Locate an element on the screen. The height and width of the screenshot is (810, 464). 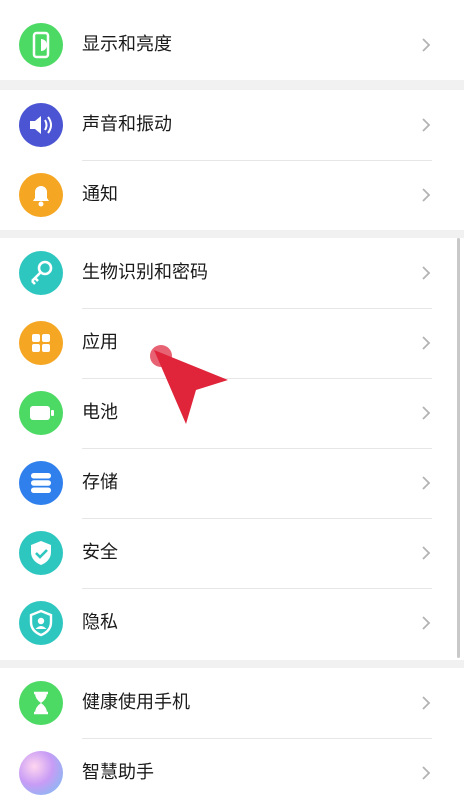
settings-item-label: 健康使用手机 is located at coordinates (136, 702).